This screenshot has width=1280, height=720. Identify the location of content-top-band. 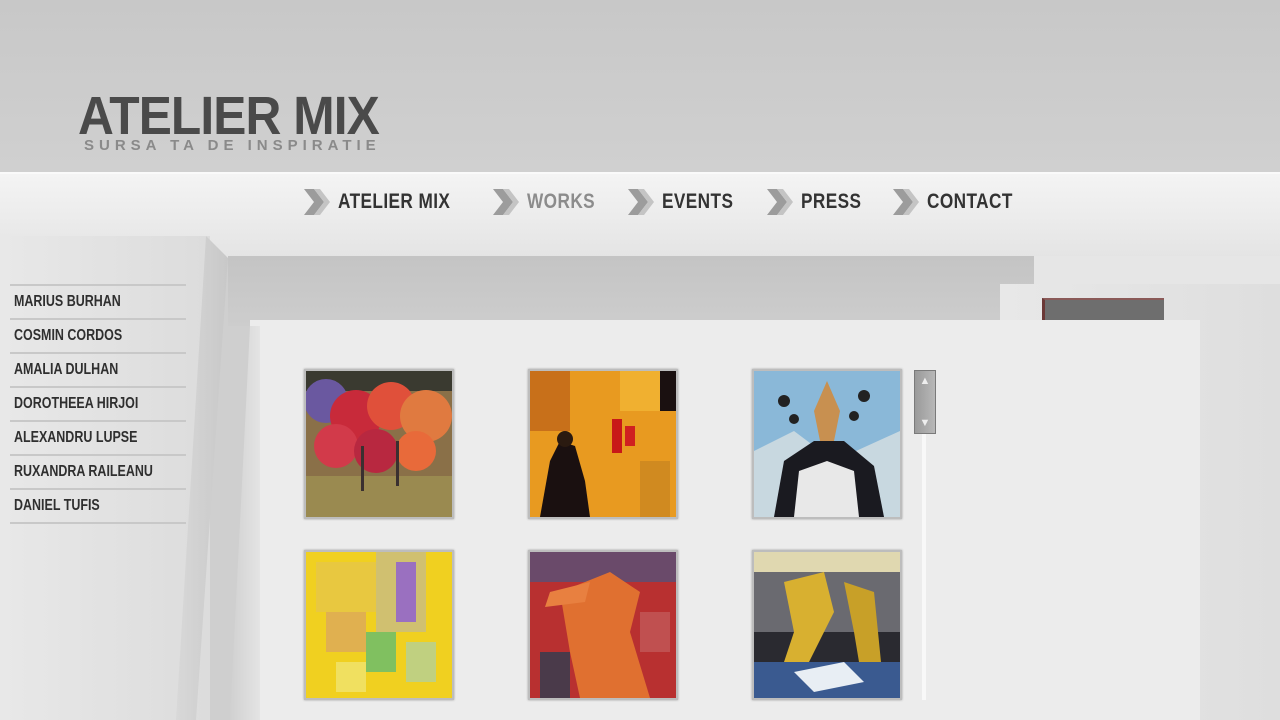
(631, 291).